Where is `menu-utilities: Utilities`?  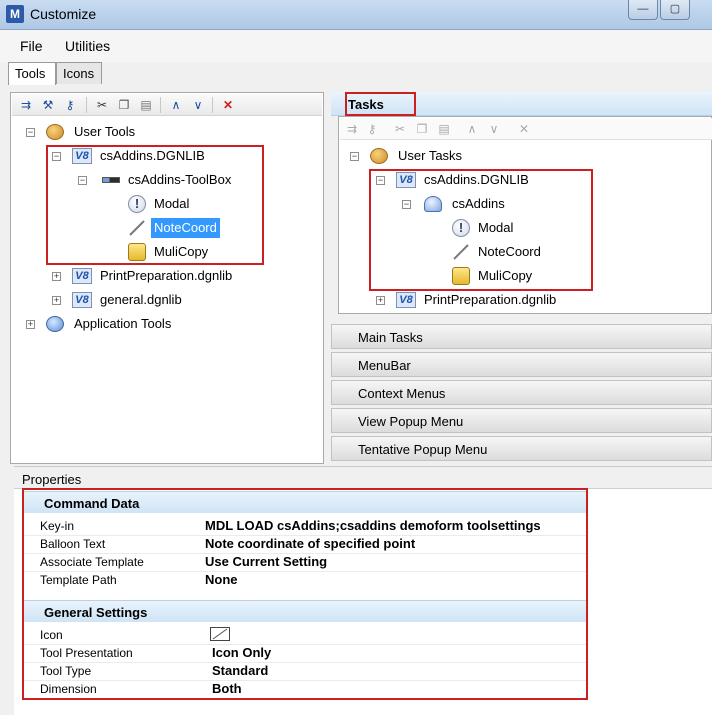 menu-utilities: Utilities is located at coordinates (87, 46).